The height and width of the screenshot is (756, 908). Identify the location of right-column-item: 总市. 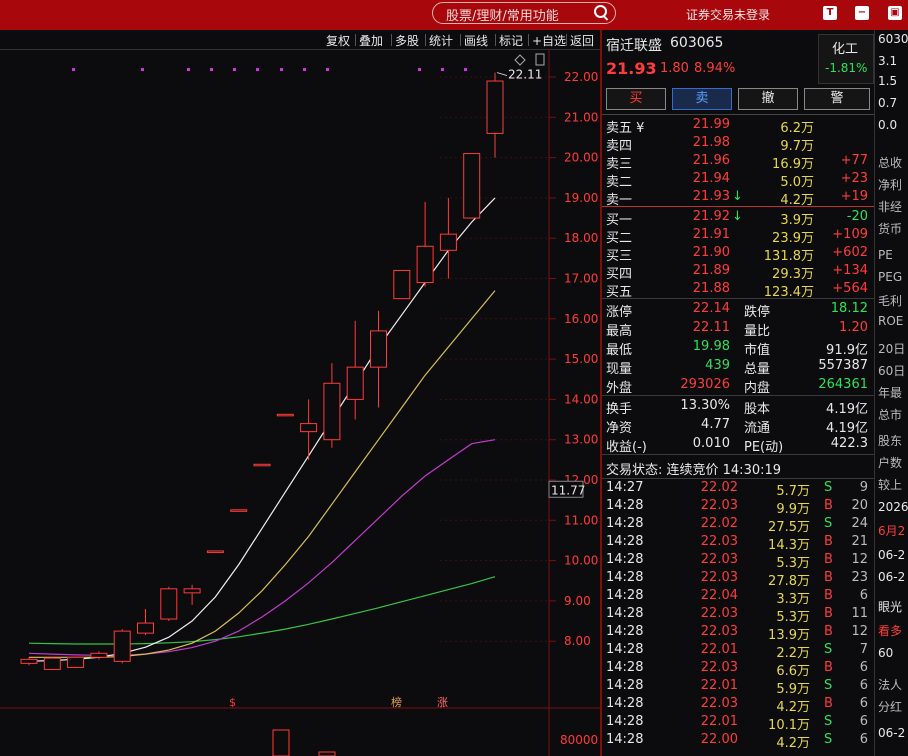
(890, 415).